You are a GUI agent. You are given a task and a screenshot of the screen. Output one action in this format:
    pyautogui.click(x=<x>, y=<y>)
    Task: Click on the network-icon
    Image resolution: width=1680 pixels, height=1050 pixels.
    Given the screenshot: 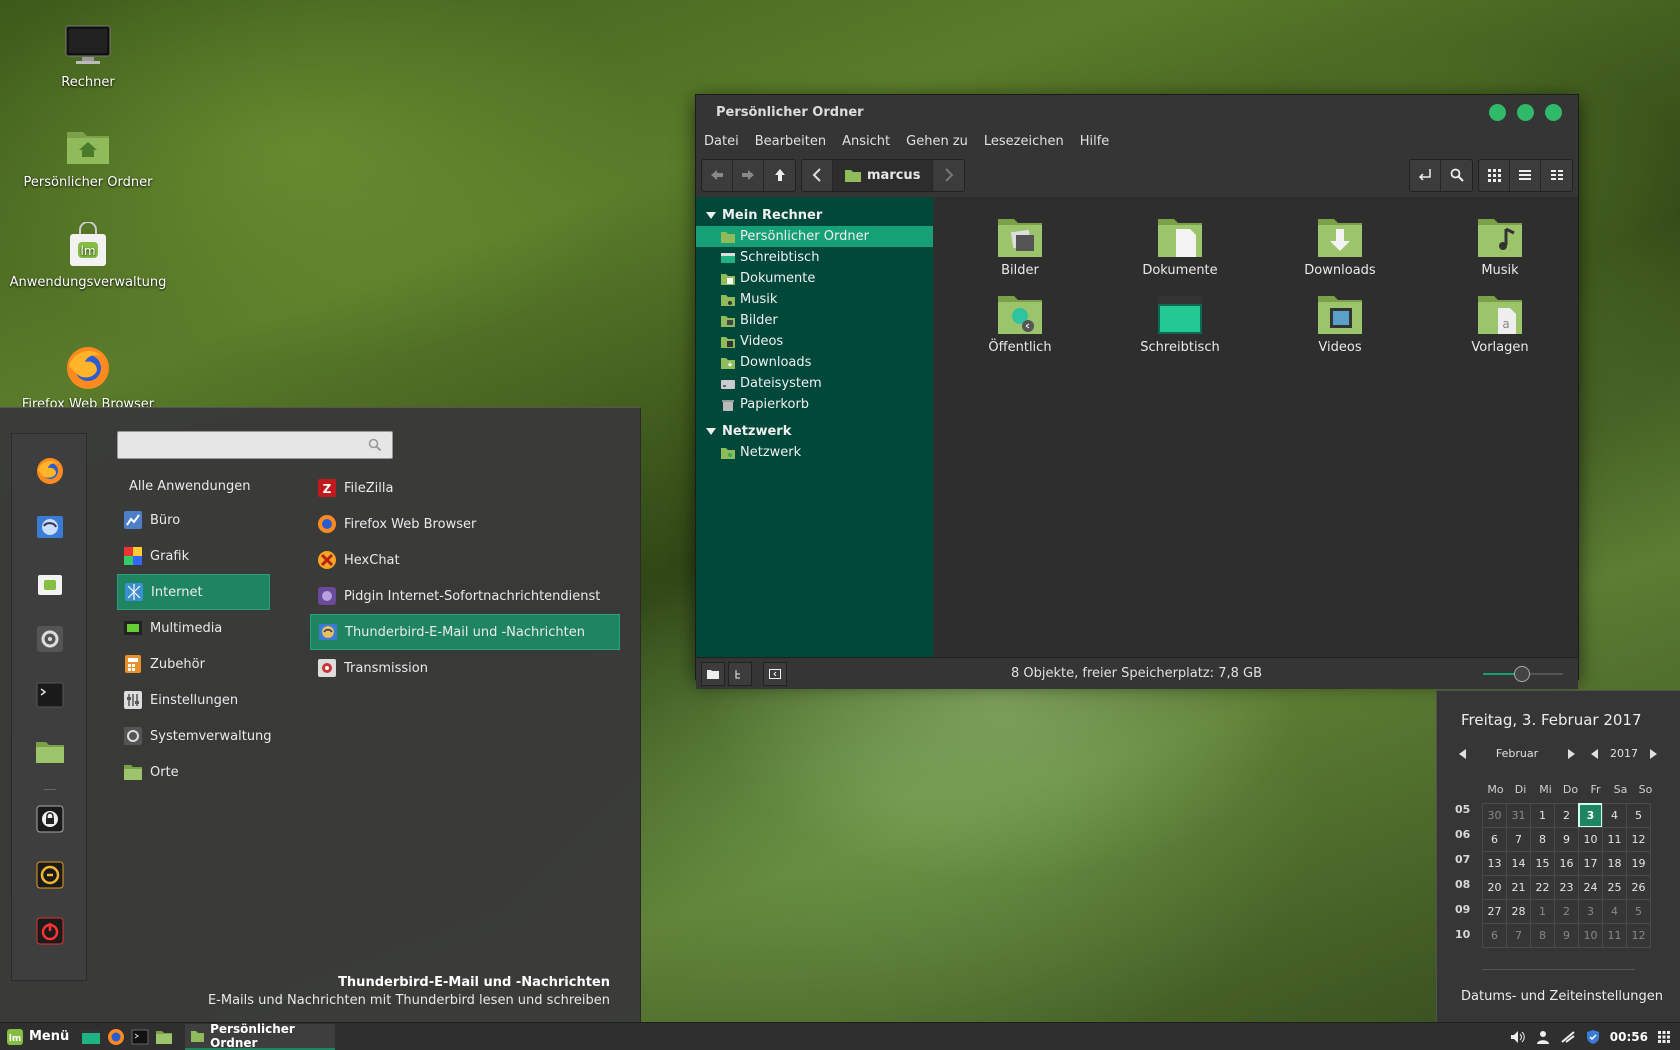 What is the action you would take?
    pyautogui.click(x=1568, y=1037)
    